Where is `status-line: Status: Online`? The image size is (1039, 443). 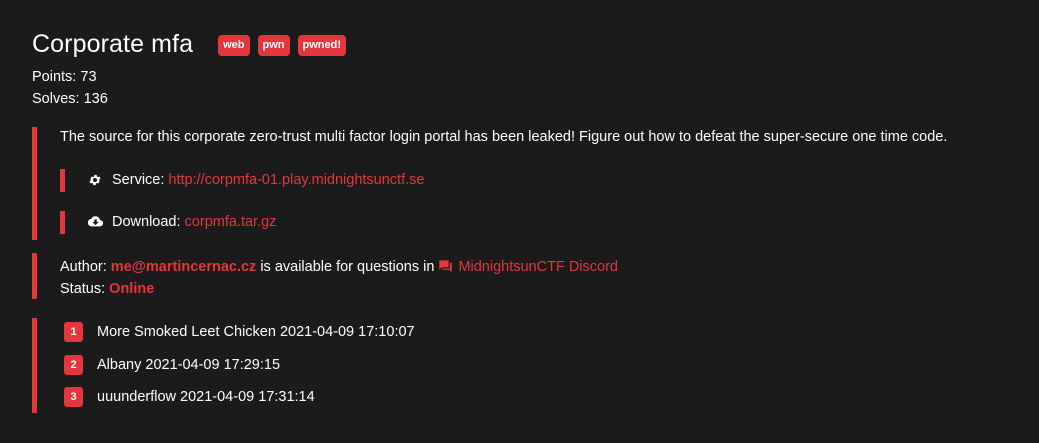
status-line: Status: Online is located at coordinates (339, 289).